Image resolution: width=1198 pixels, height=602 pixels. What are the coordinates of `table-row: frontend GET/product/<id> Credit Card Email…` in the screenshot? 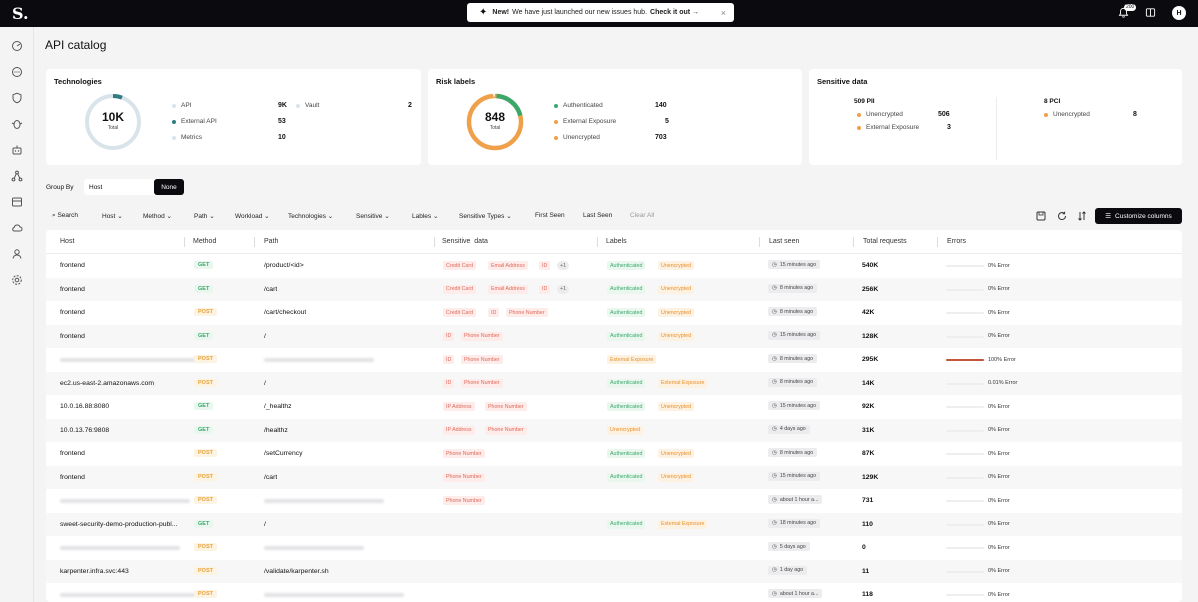 It's located at (614, 266).